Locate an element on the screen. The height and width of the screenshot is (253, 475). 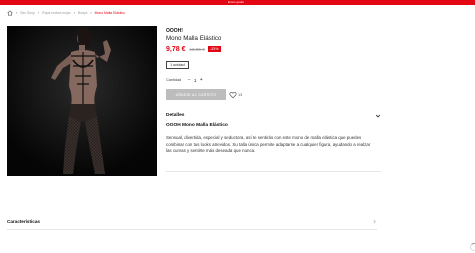
heart-icon is located at coordinates (233, 94).